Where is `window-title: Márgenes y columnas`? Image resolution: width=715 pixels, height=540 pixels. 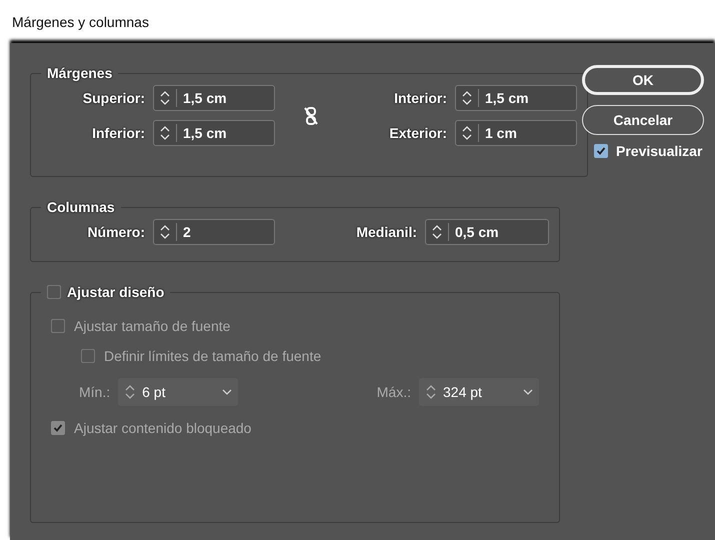
window-title: Márgenes y columnas is located at coordinates (80, 22).